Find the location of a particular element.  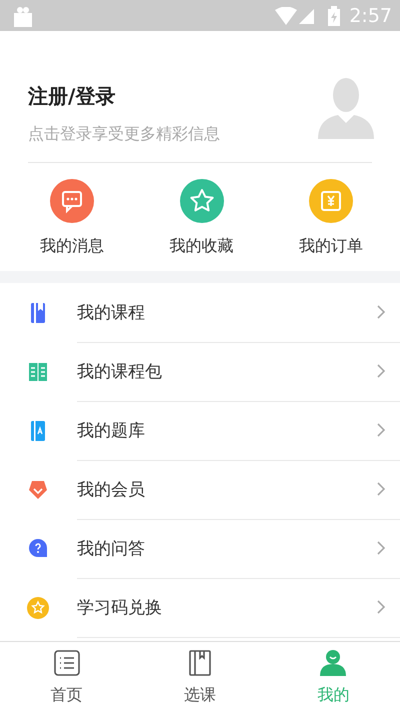

wifi-icon is located at coordinates (286, 15).